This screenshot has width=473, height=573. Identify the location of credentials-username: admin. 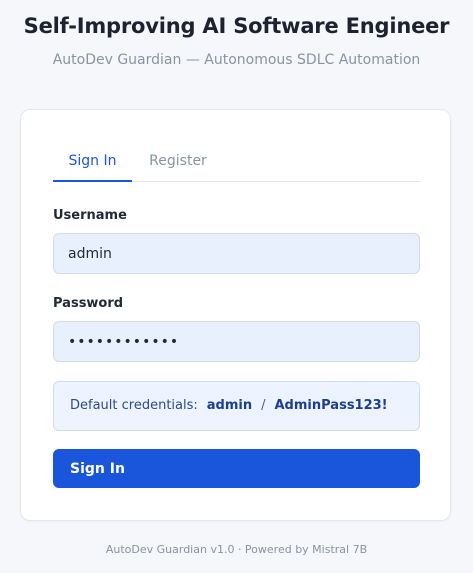
(229, 405).